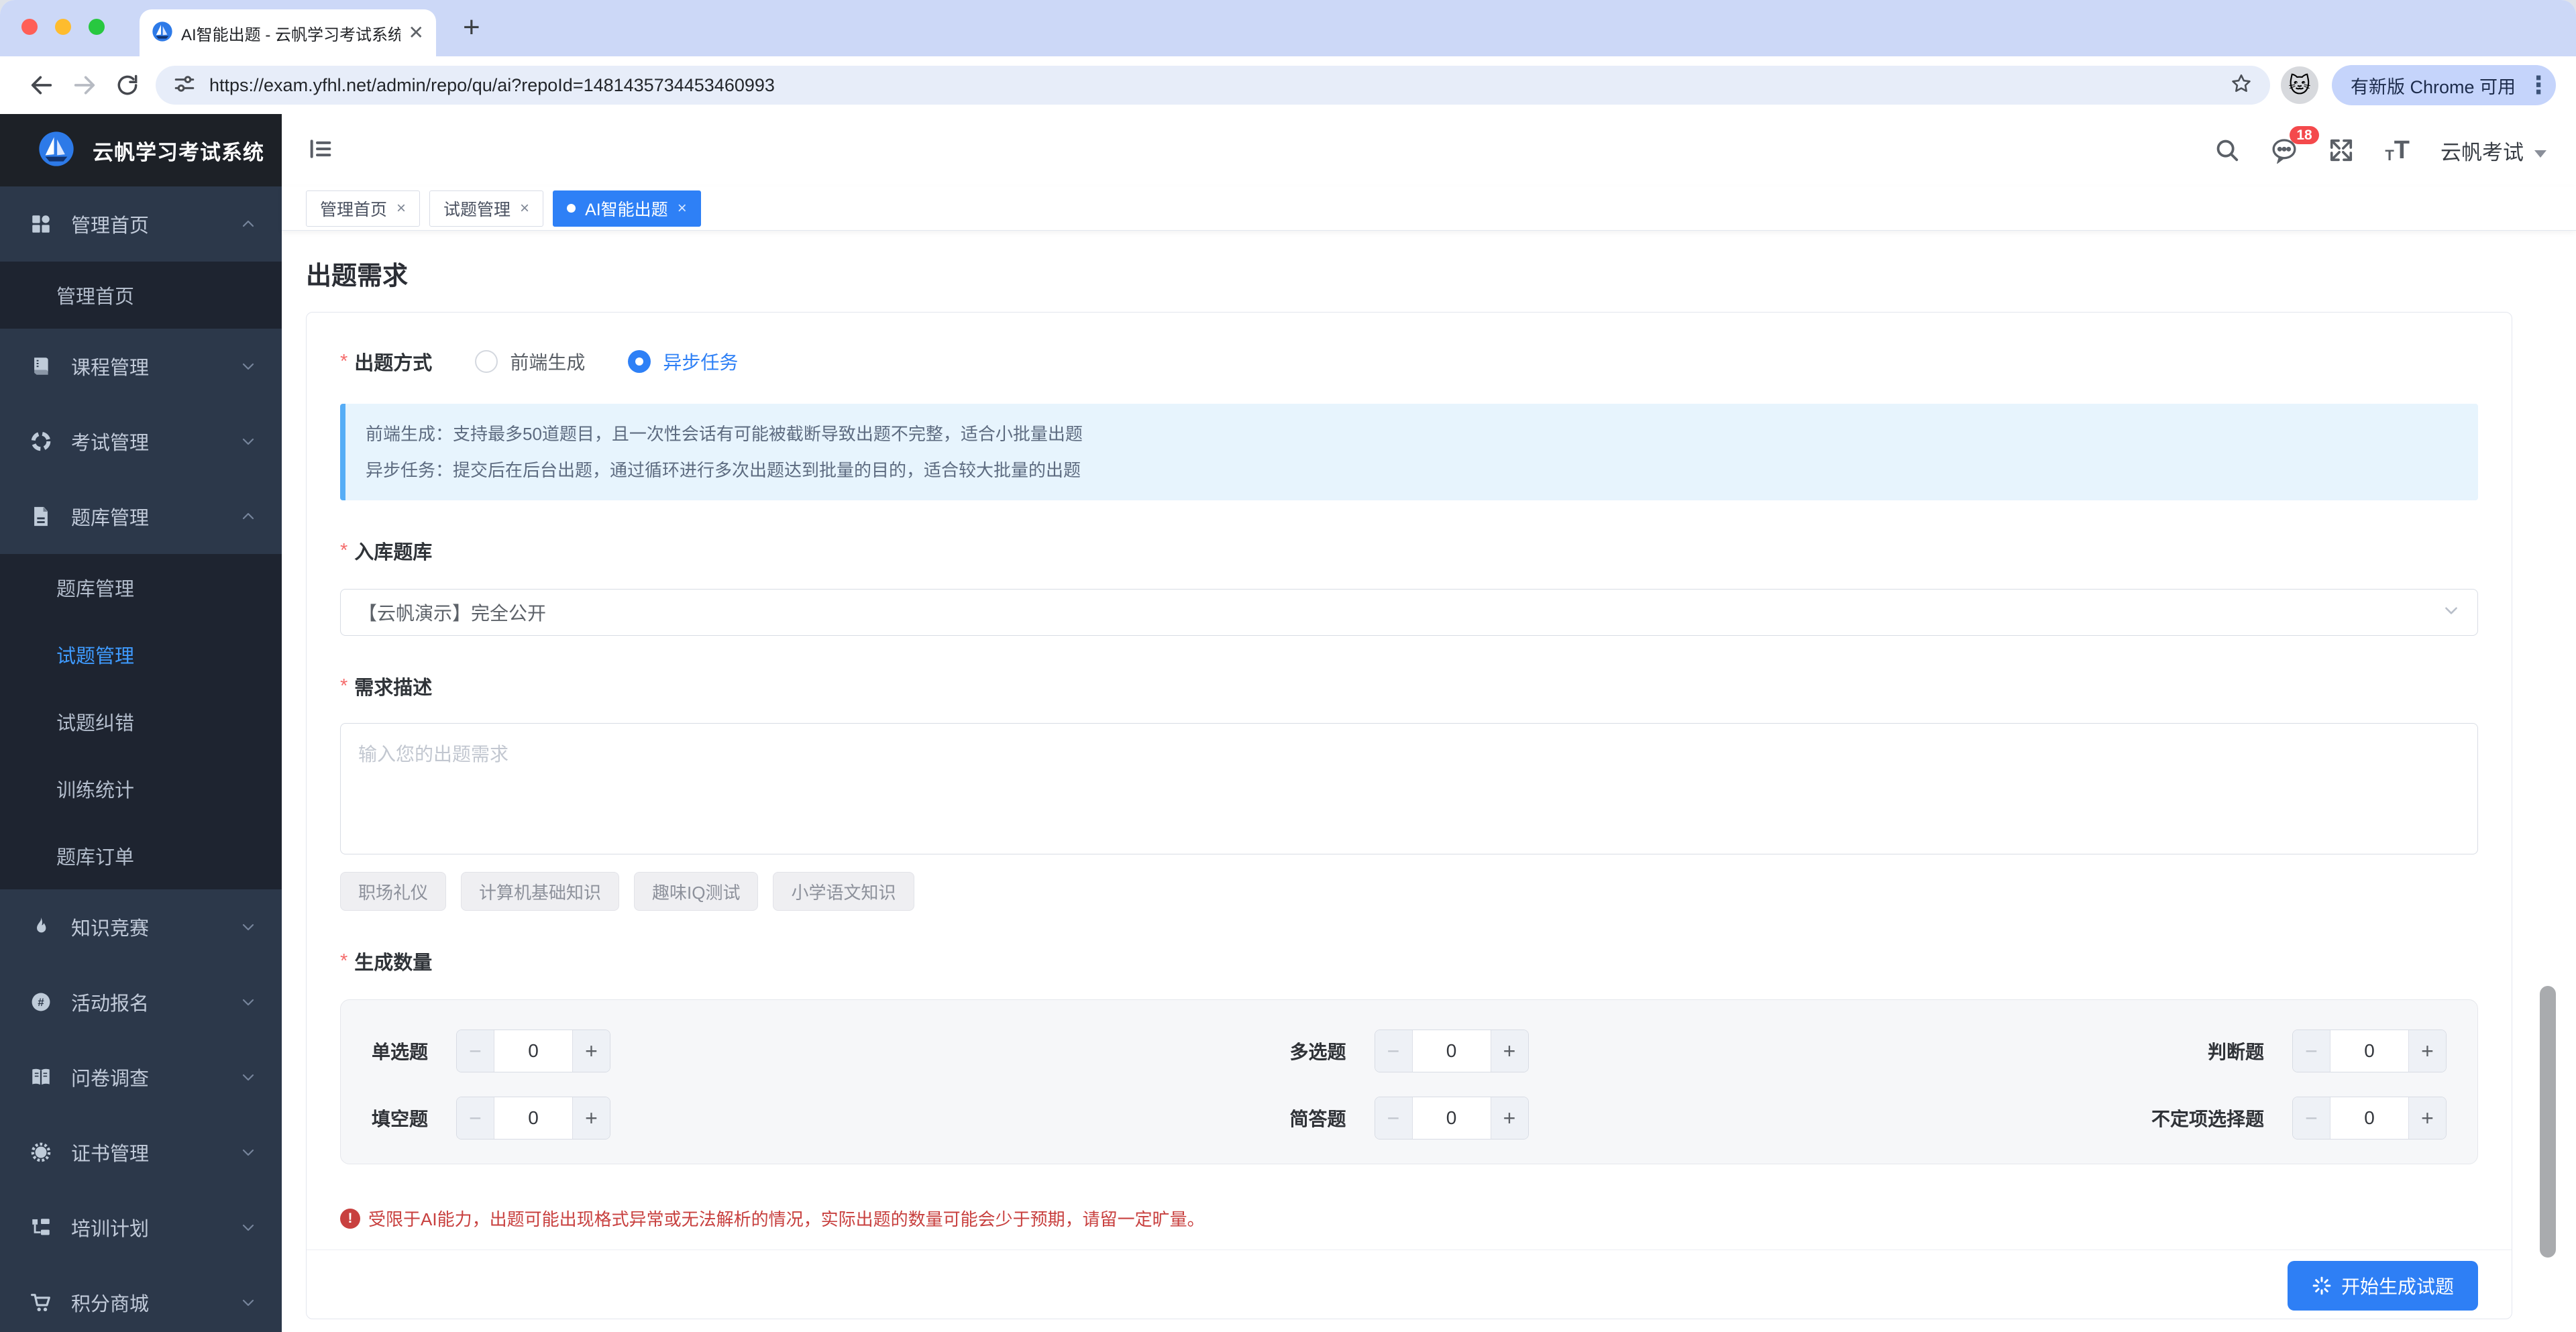 This screenshot has width=2576, height=1332. Describe the element at coordinates (141, 788) in the screenshot. I see `sidebar-subitem: 训练统计` at that location.